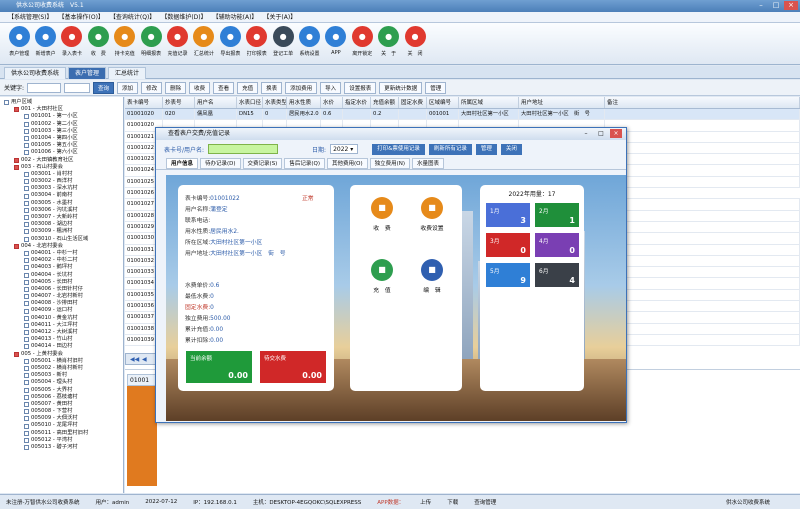 The height and width of the screenshot is (509, 800). I want to click on minimize-button: –, so click(761, 5).